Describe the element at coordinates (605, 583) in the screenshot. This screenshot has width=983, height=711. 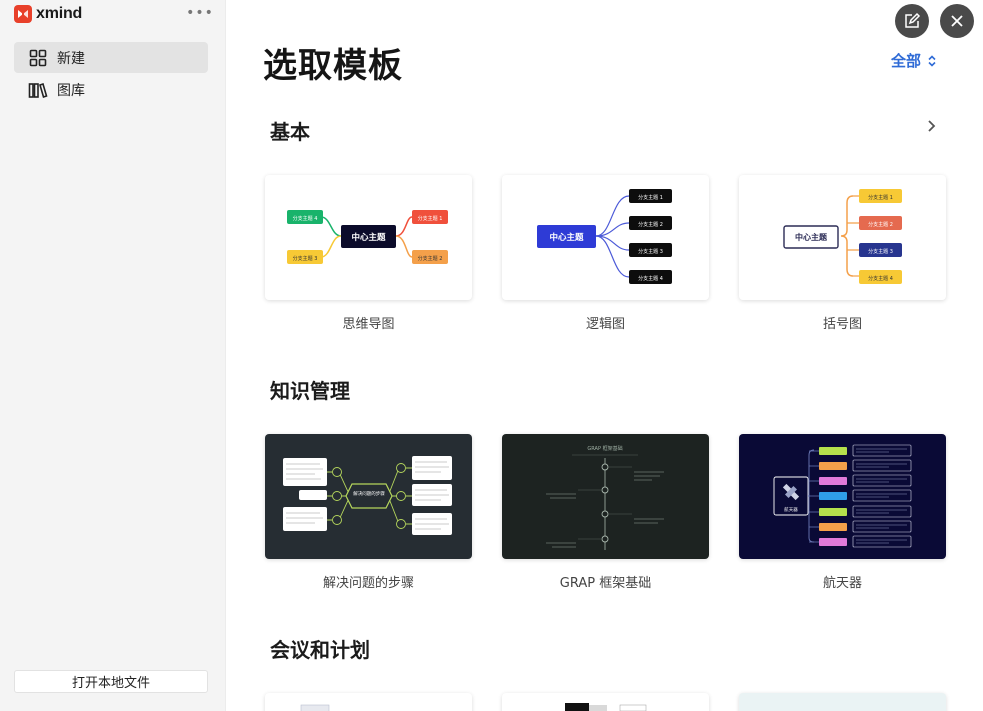
I see `template-label: GRAP 框架基础` at that location.